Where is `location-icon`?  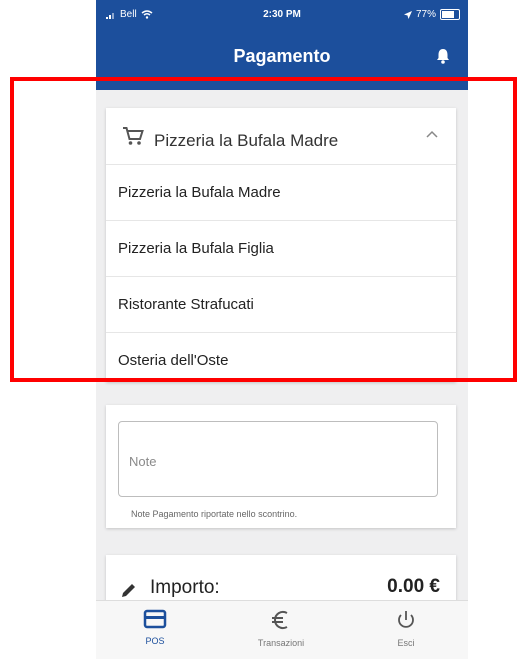
location-icon is located at coordinates (407, 14).